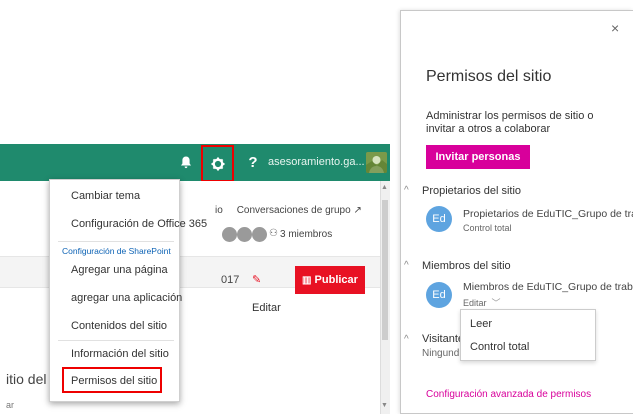 The image size is (633, 414). What do you see at coordinates (116, 251) in the screenshot?
I see `menu-section-sharepoint-settings: Configuración de SharePoint` at bounding box center [116, 251].